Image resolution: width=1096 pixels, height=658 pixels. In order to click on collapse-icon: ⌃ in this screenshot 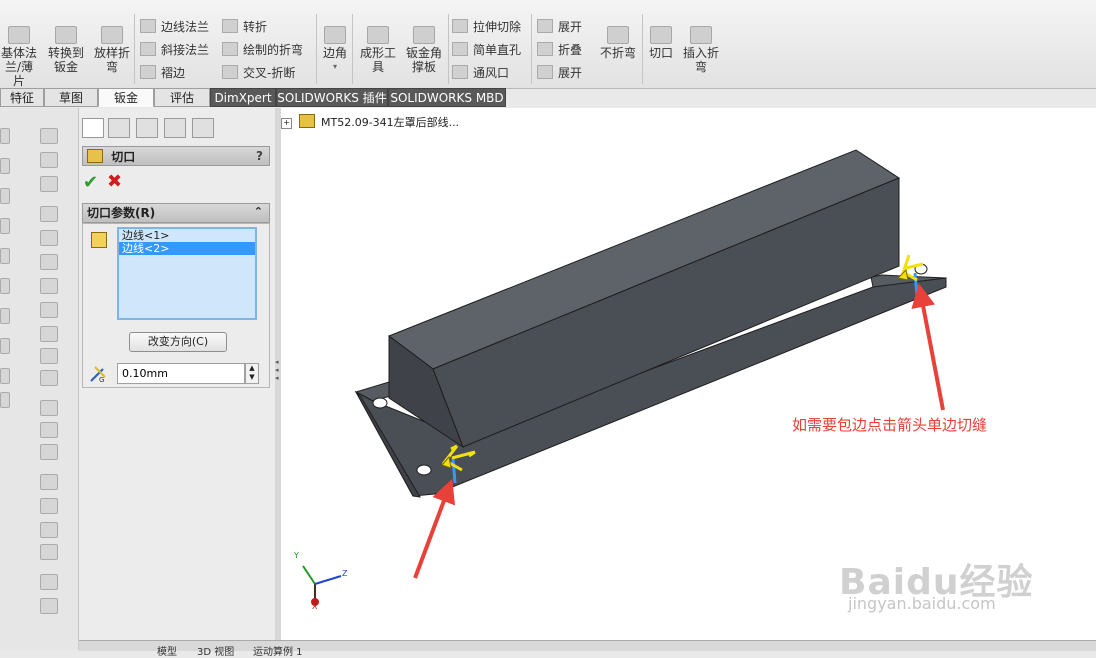, I will do `click(258, 212)`.